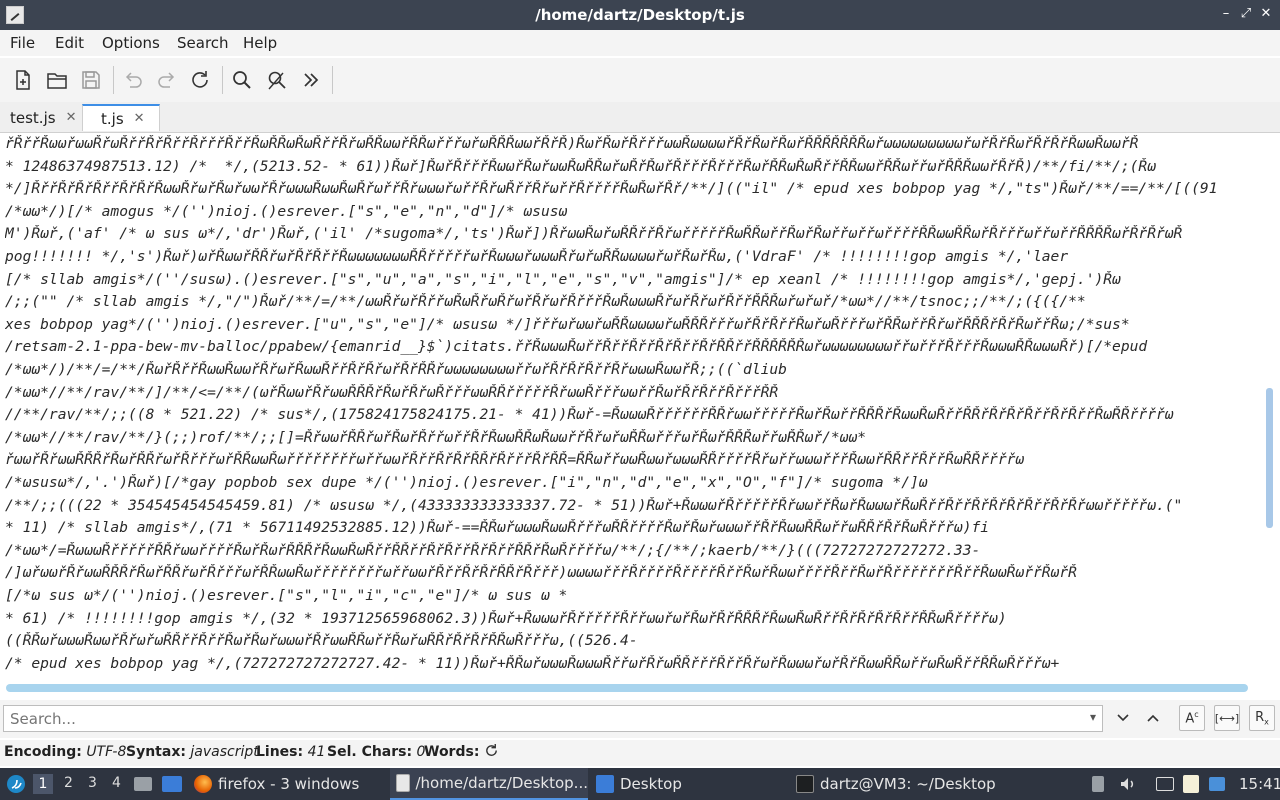  I want to click on whole-word-button: [⟷], so click(1227, 718).